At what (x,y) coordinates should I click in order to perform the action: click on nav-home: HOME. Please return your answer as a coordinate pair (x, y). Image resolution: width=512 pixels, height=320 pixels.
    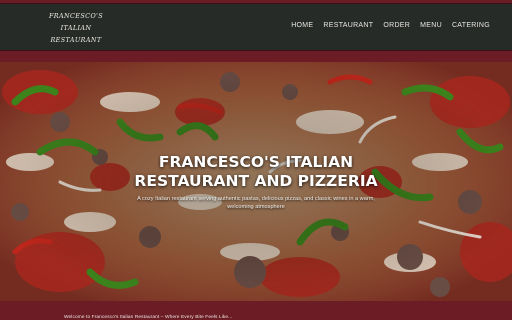
    Looking at the image, I should click on (302, 25).